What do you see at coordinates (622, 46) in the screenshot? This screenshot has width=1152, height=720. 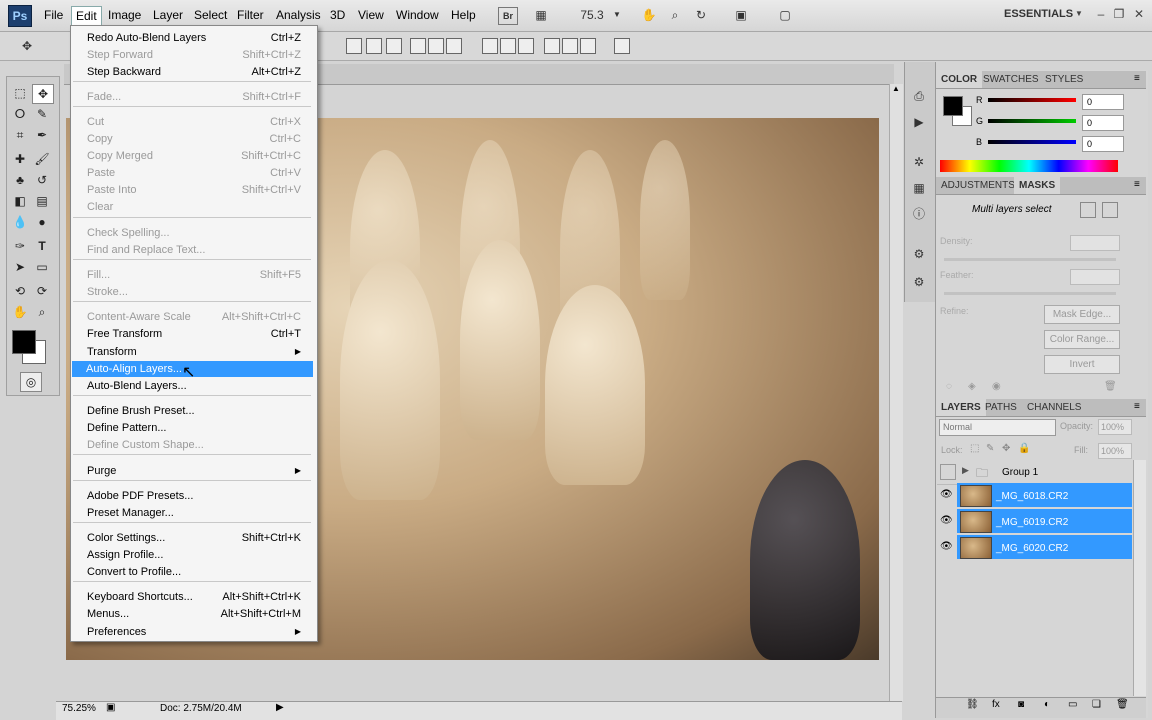 I see `auto-align-icon` at bounding box center [622, 46].